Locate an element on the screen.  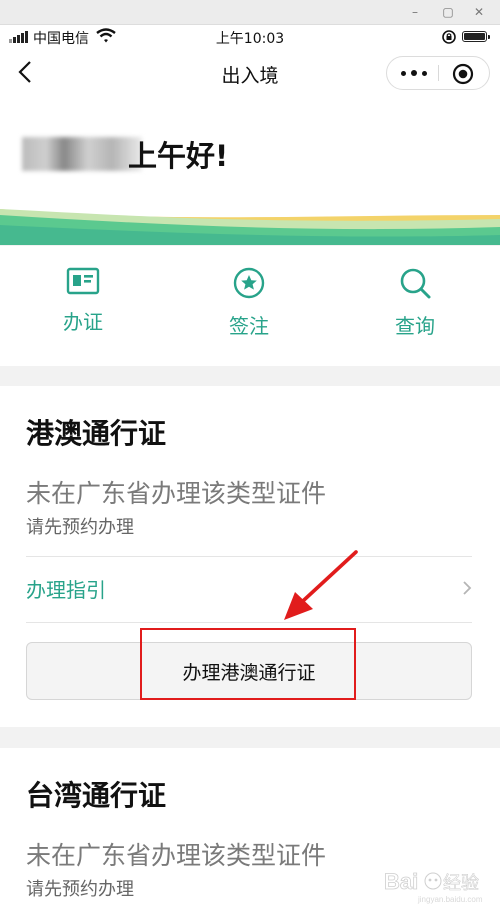
quick-action-label: 查询 is located at coordinates (415, 326).